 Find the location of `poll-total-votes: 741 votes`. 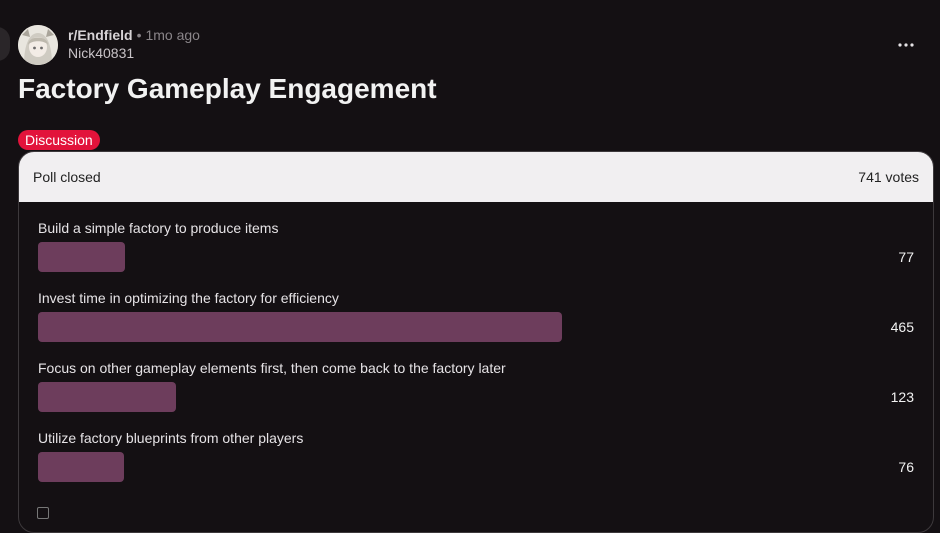

poll-total-votes: 741 votes is located at coordinates (888, 177).